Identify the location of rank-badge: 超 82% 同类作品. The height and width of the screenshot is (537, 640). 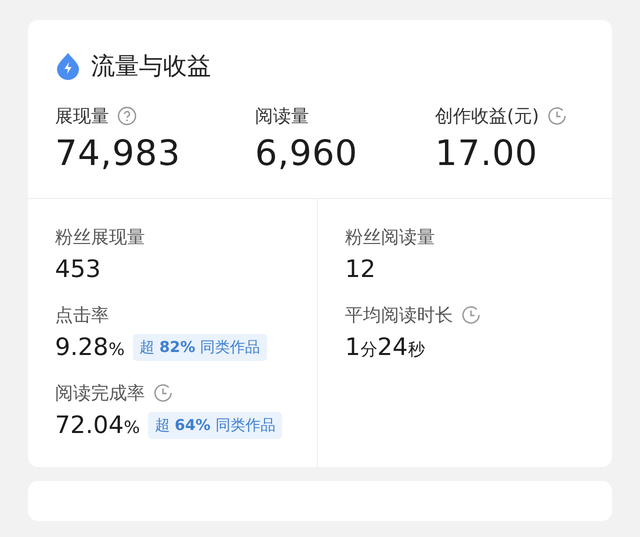
(200, 347).